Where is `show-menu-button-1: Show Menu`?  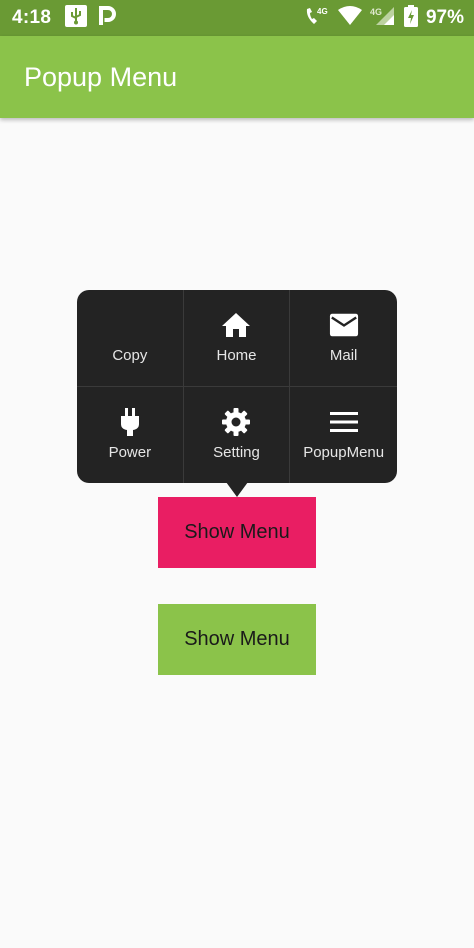
show-menu-button-1: Show Menu is located at coordinates (237, 532).